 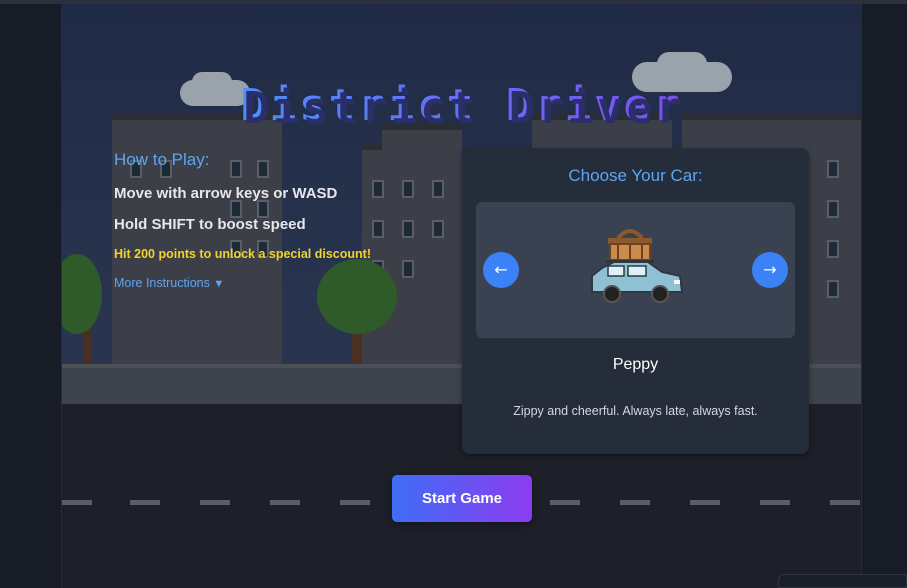 What do you see at coordinates (219, 284) in the screenshot?
I see `triangle-down-icon: ▼` at bounding box center [219, 284].